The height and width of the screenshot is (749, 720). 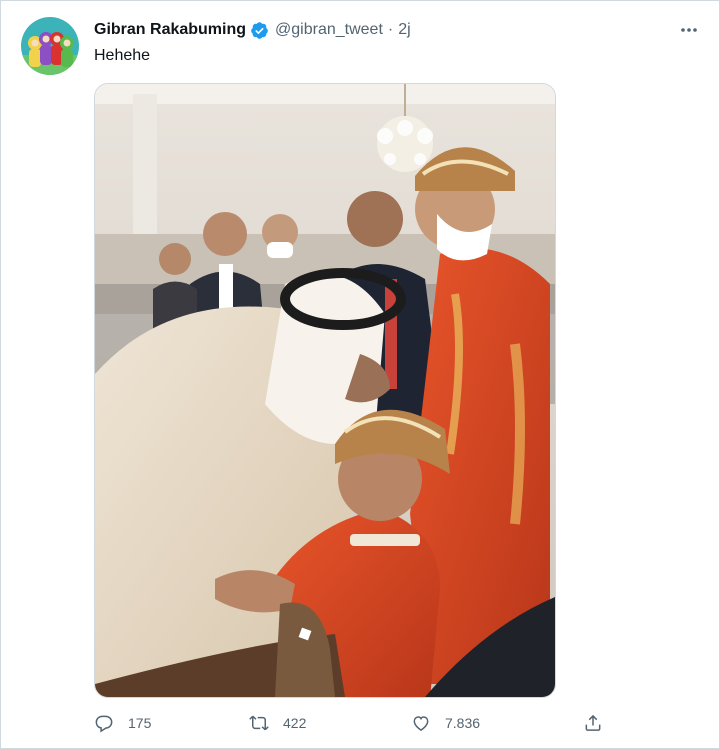 I want to click on tweet-time: 2j, so click(x=404, y=30).